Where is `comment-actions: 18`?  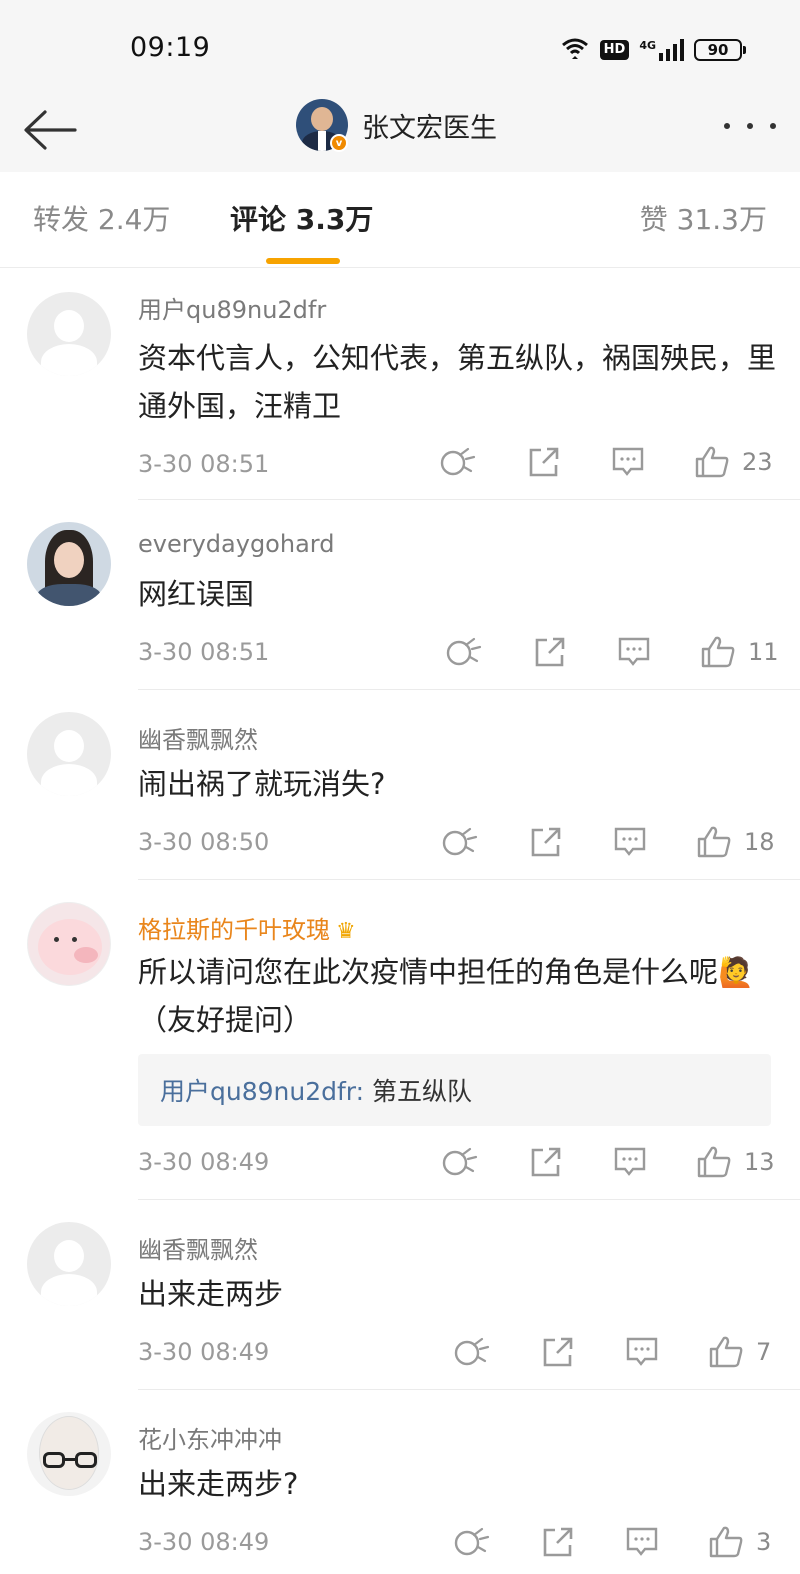 comment-actions: 18 is located at coordinates (609, 842).